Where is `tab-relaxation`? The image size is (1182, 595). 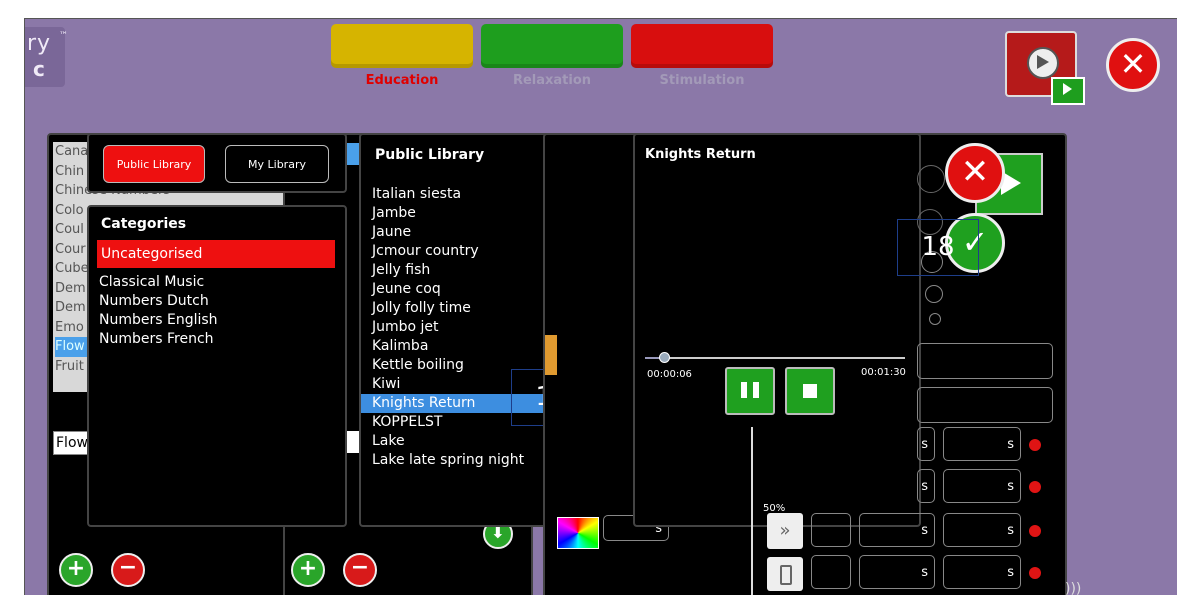
tab-relaxation is located at coordinates (552, 46).